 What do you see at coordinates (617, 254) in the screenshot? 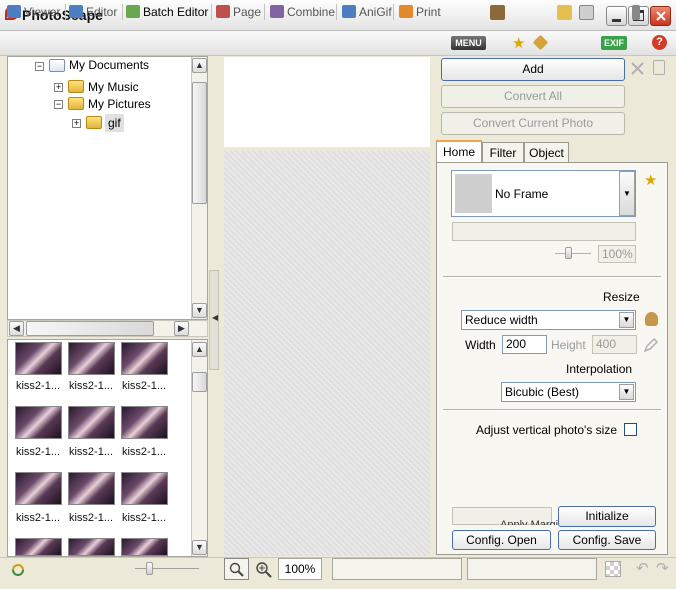
I see `opacity-input: 100%` at bounding box center [617, 254].